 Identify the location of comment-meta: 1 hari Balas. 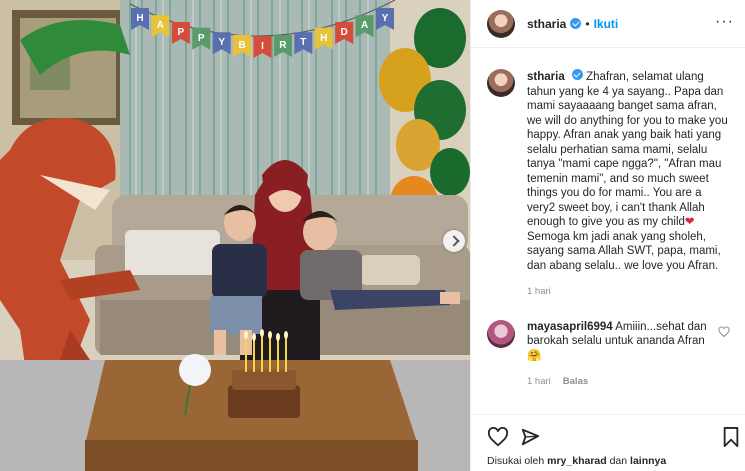
(617, 382).